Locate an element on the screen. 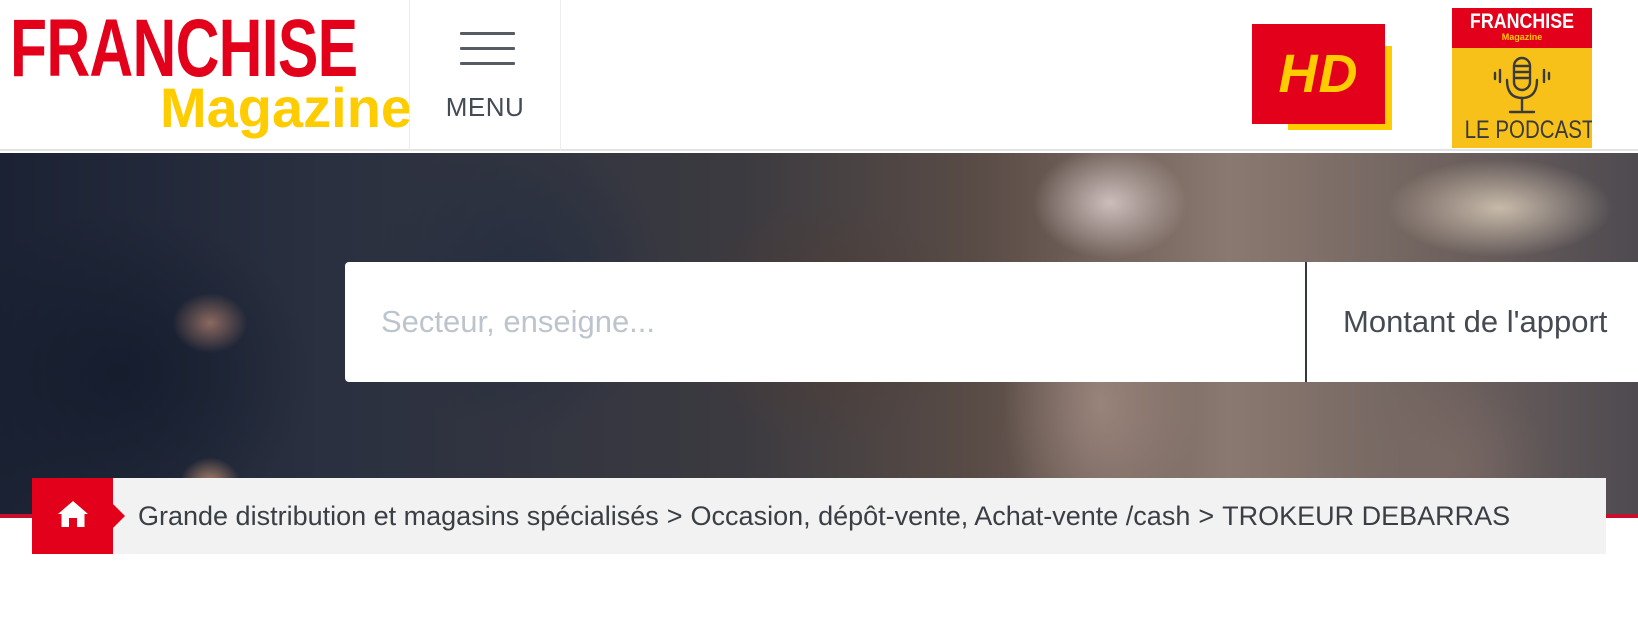  hd-badge-text: HD is located at coordinates (1318, 74).